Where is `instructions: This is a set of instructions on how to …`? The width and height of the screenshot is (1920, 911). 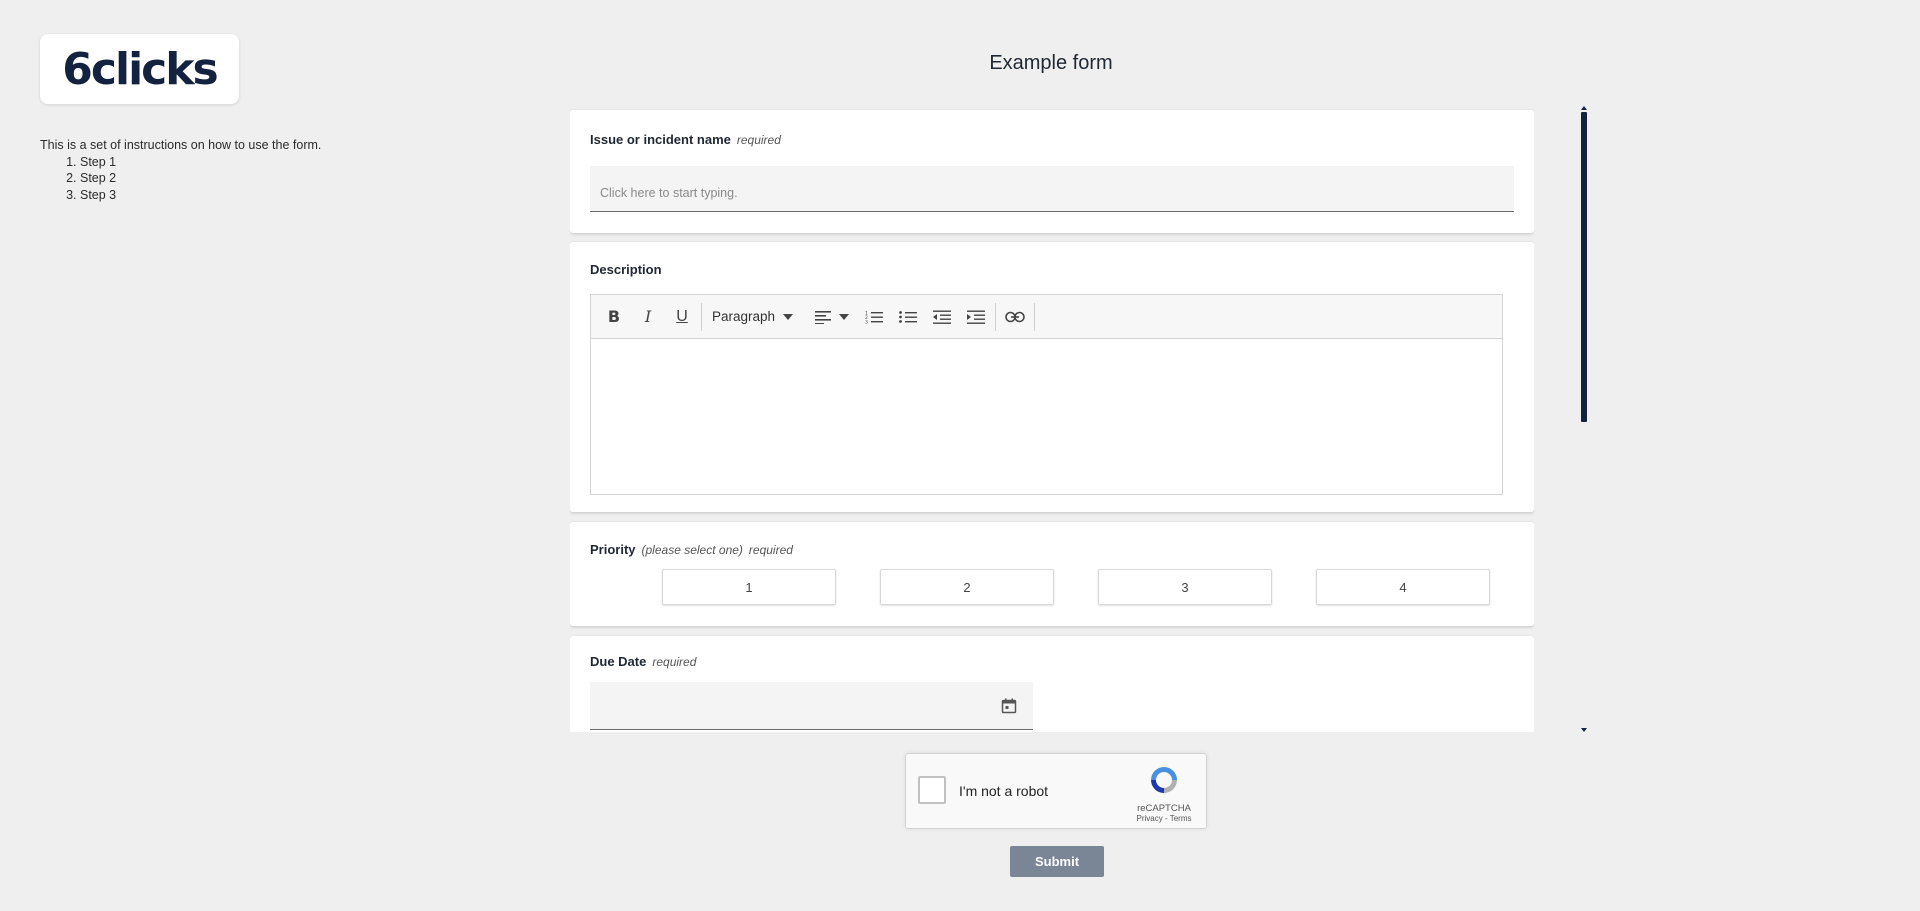
instructions: This is a set of instructions on how to … is located at coordinates (180, 170).